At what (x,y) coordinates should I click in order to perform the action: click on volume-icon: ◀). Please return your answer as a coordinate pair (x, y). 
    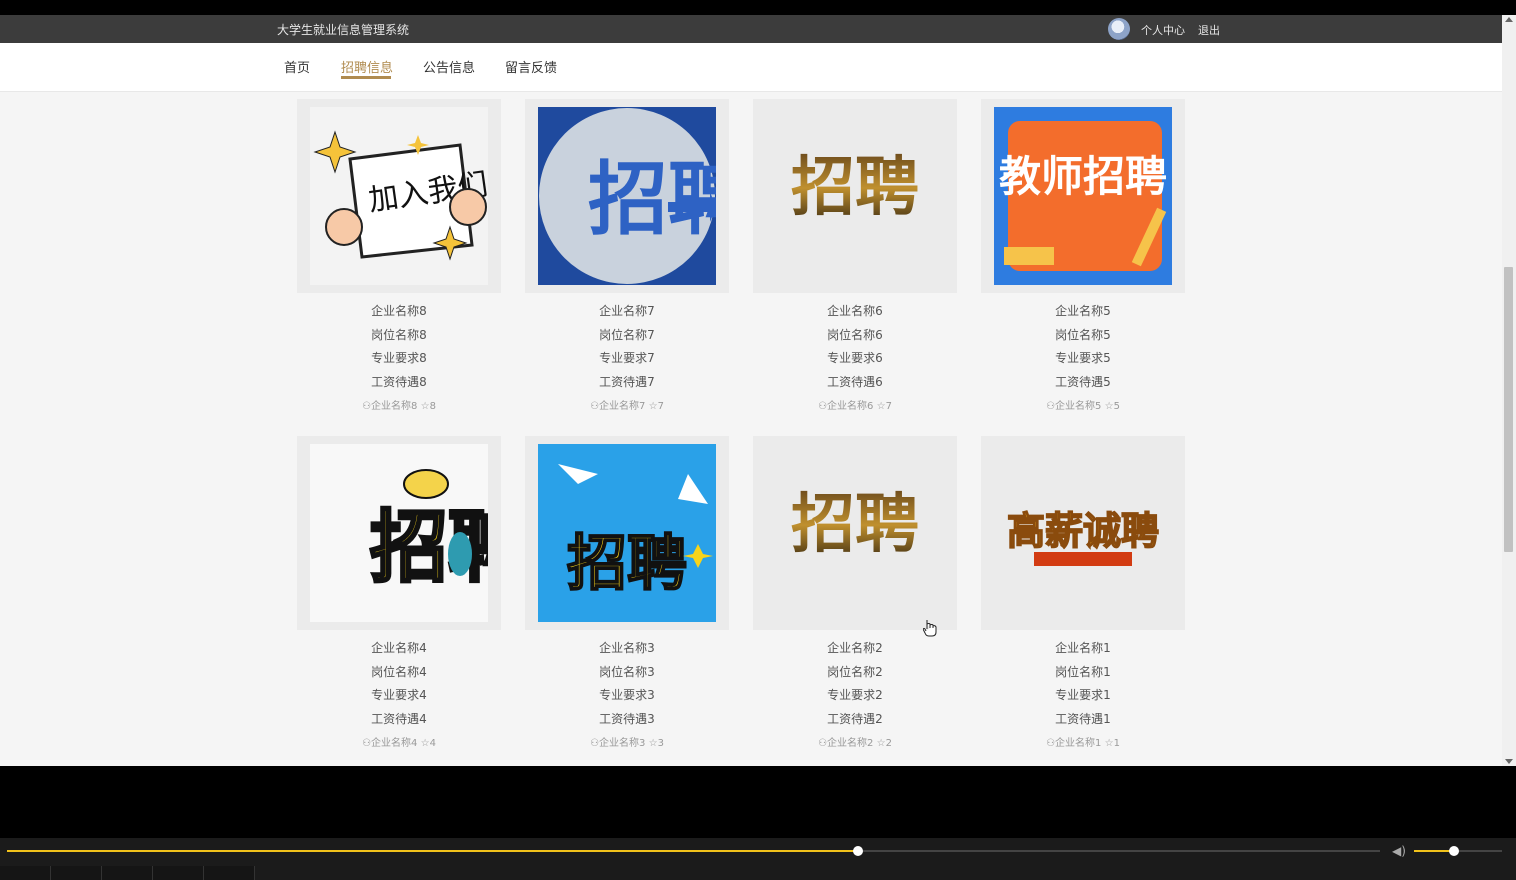
    Looking at the image, I should click on (1400, 851).